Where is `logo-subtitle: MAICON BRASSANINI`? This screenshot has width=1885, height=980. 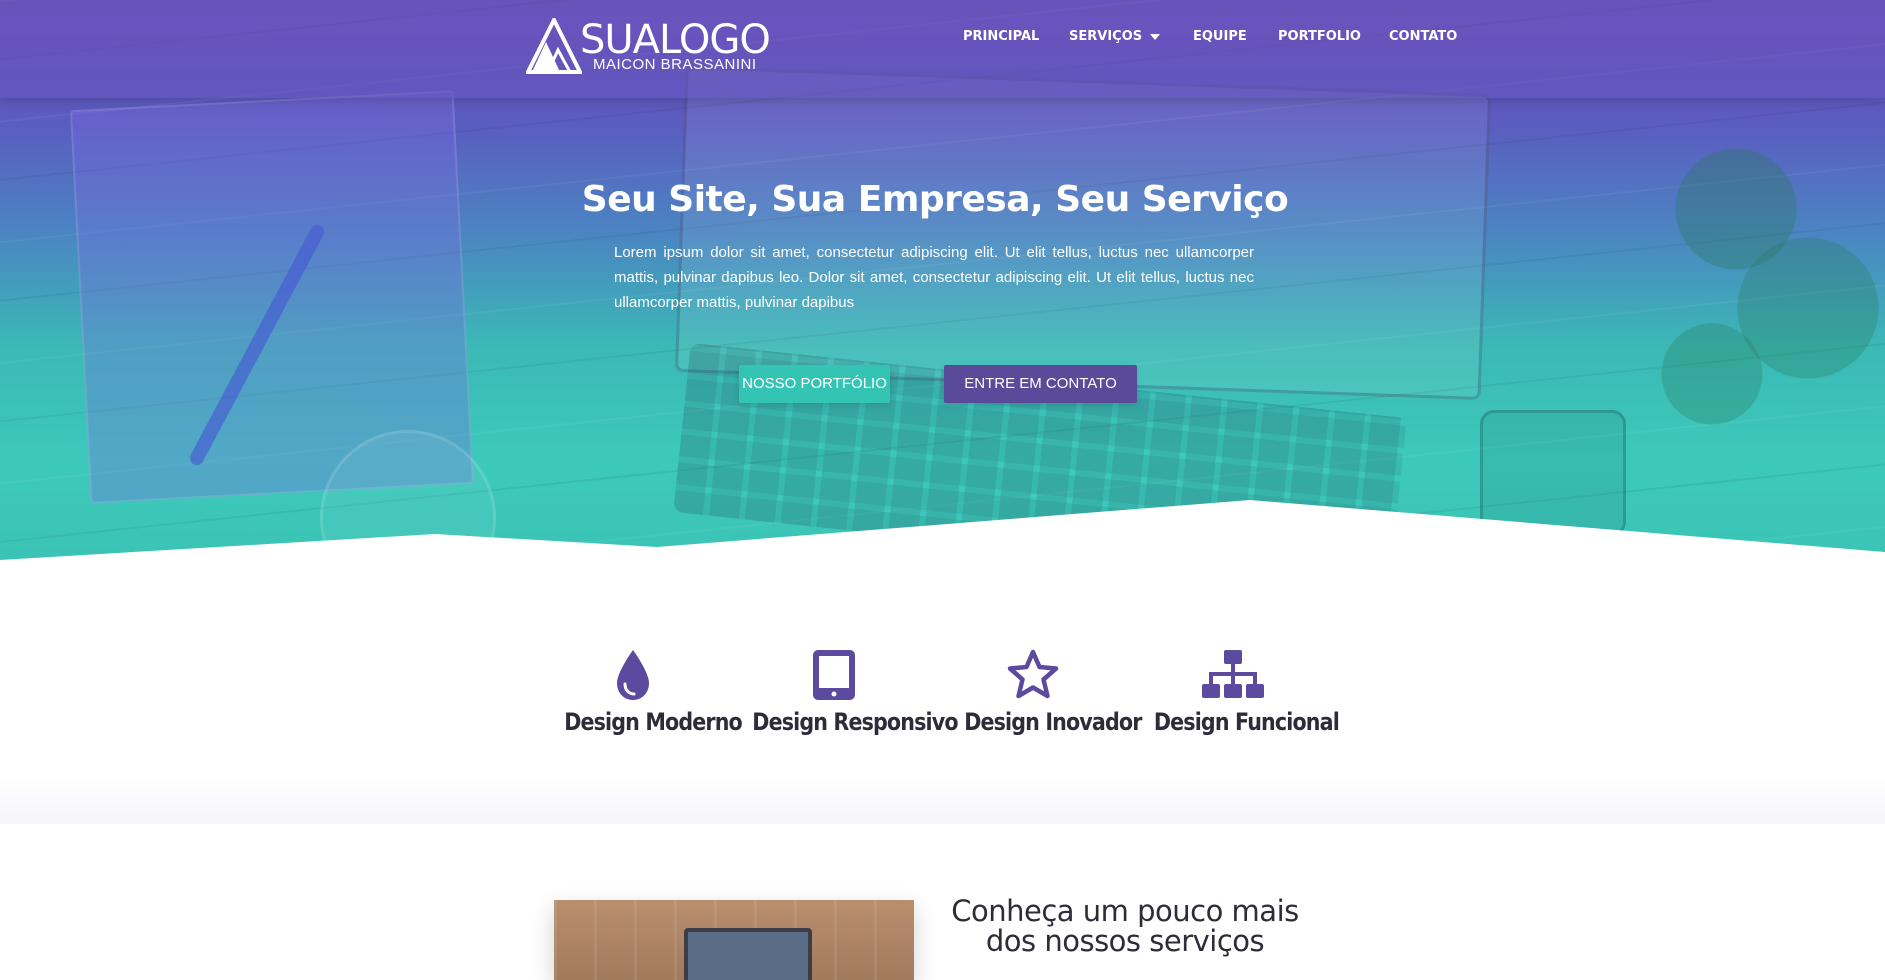
logo-subtitle: MAICON BRASSANINI is located at coordinates (675, 64).